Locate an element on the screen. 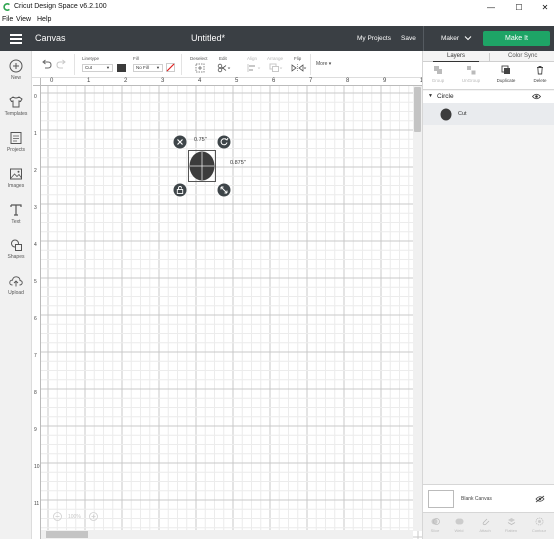 This screenshot has height=539, width=554. tab-color-sync: Color Sync is located at coordinates (522, 56).